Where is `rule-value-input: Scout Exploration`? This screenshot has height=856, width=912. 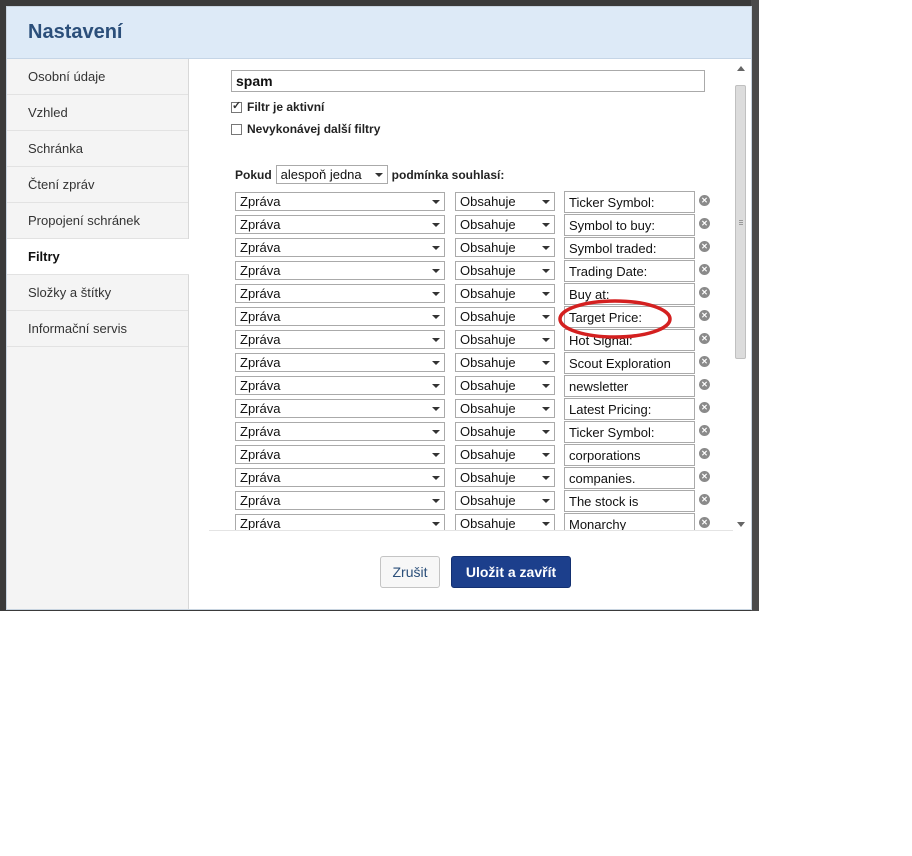
rule-value-input: Scout Exploration is located at coordinates (629, 363).